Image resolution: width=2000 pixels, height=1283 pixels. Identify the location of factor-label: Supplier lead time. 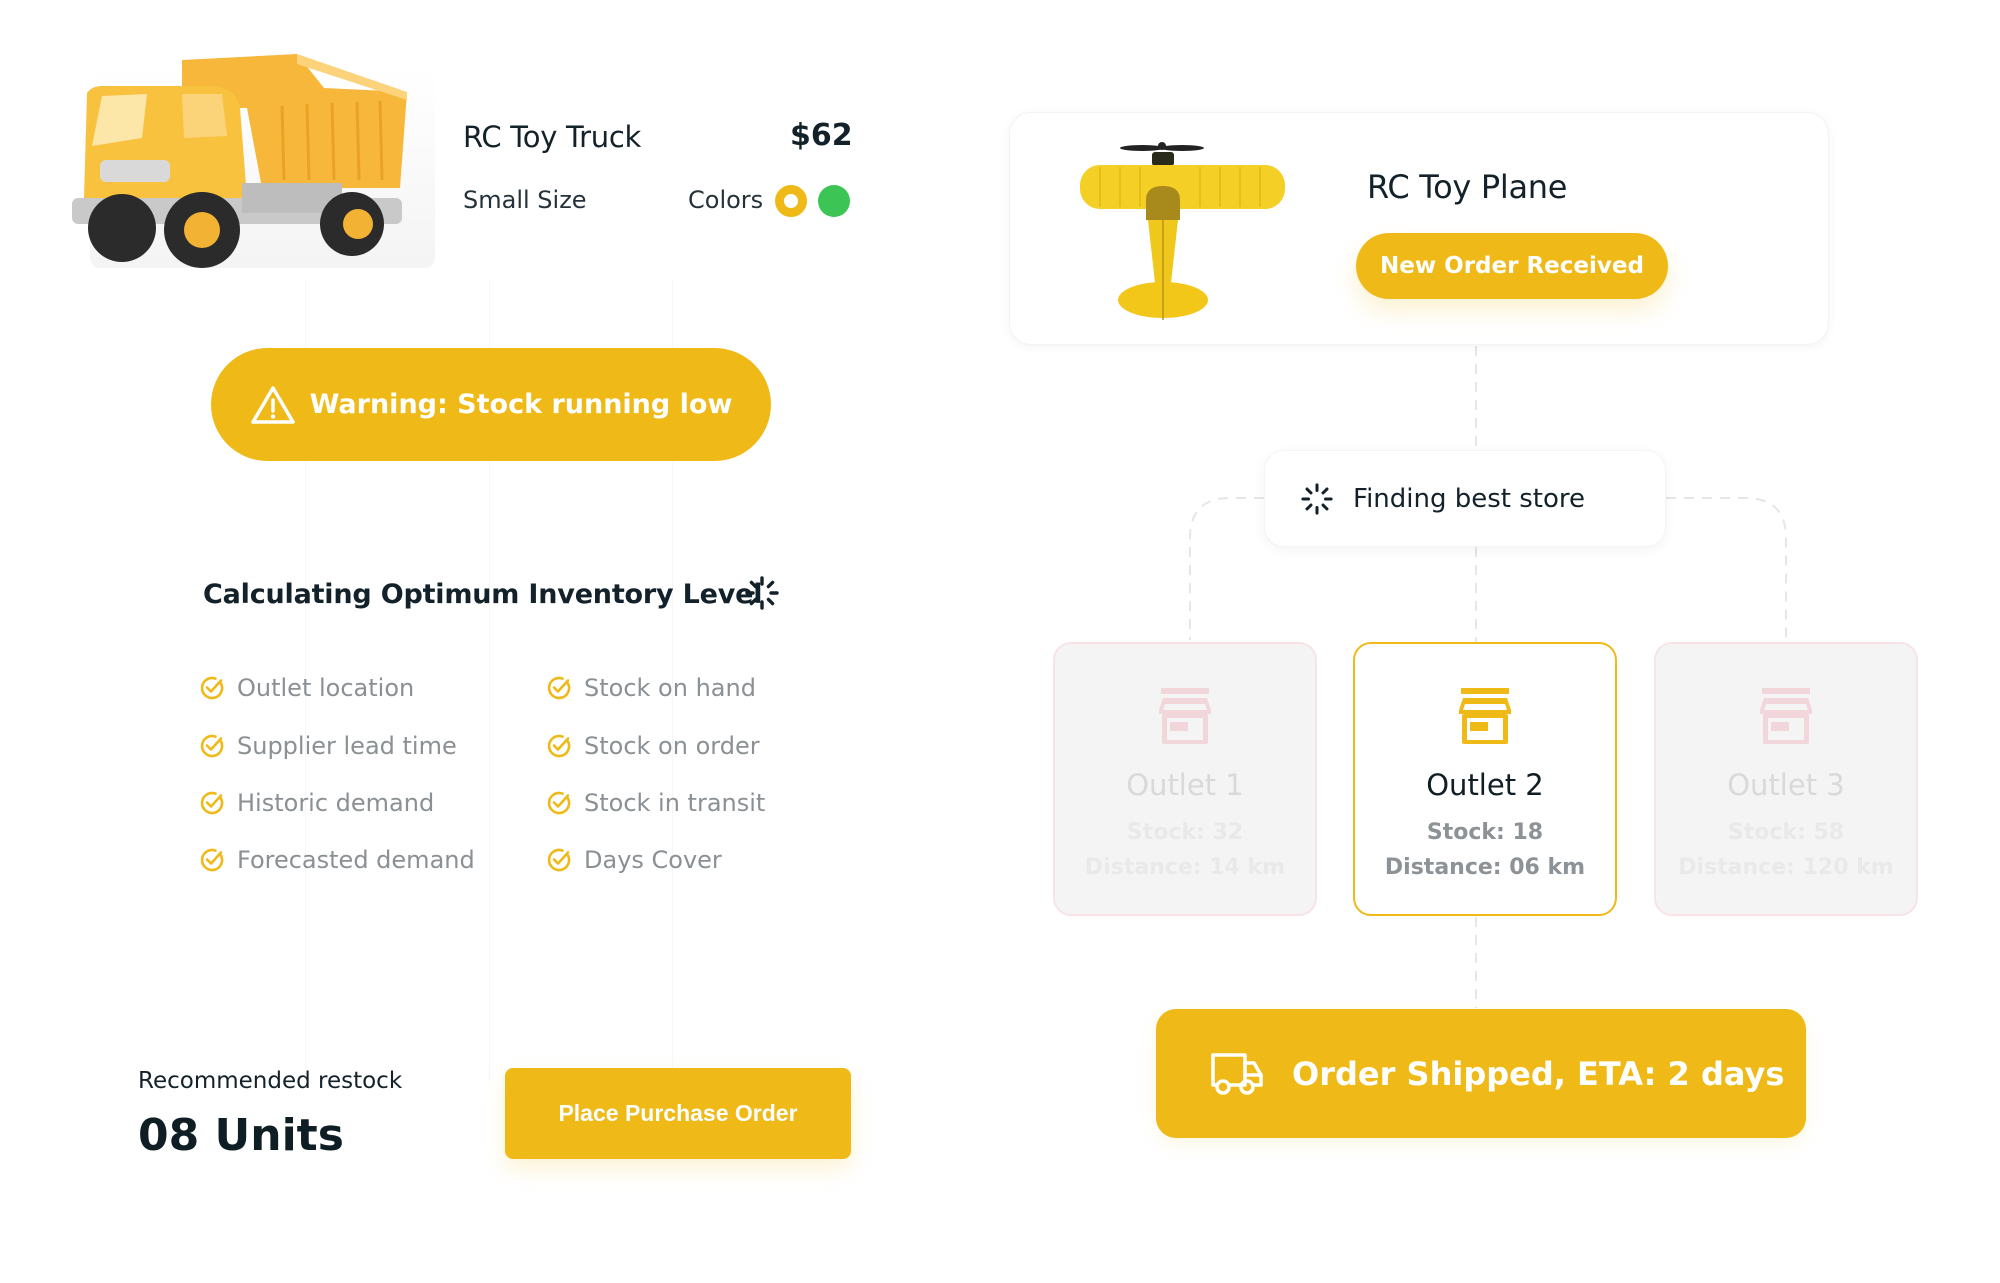
(347, 746).